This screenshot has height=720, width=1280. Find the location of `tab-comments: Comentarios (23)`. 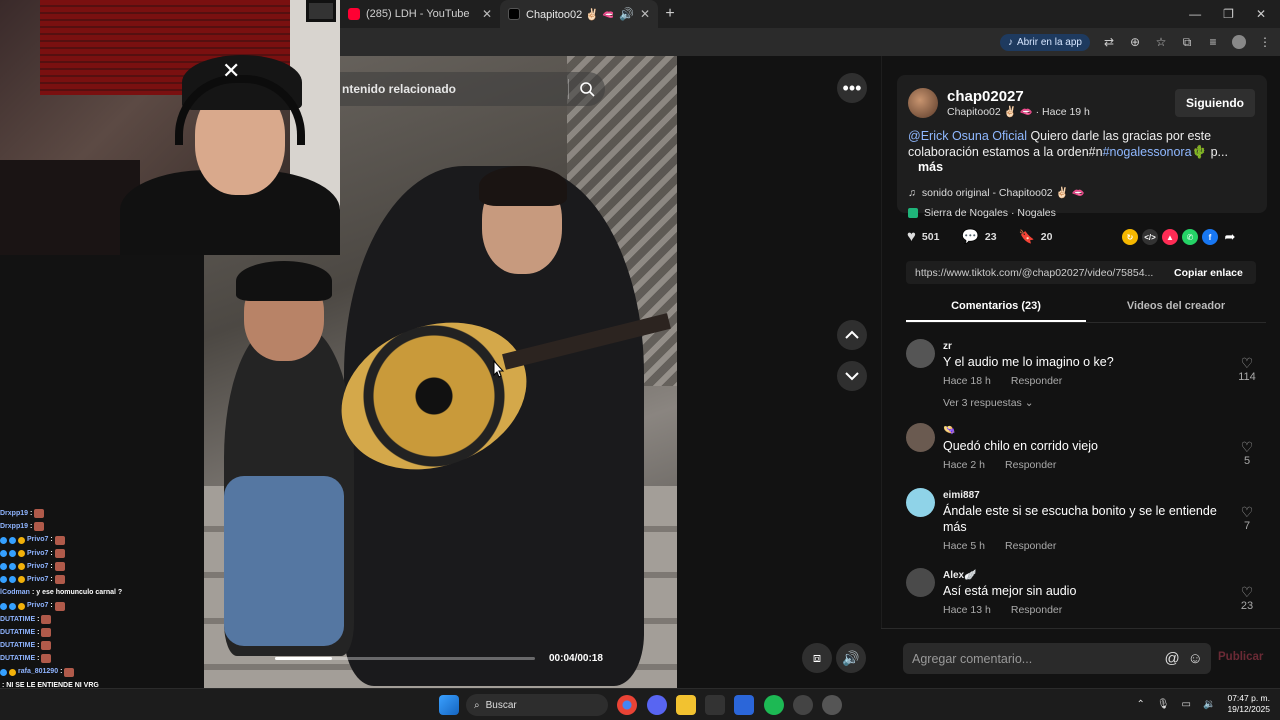

tab-comments: Comentarios (23) is located at coordinates (996, 307).